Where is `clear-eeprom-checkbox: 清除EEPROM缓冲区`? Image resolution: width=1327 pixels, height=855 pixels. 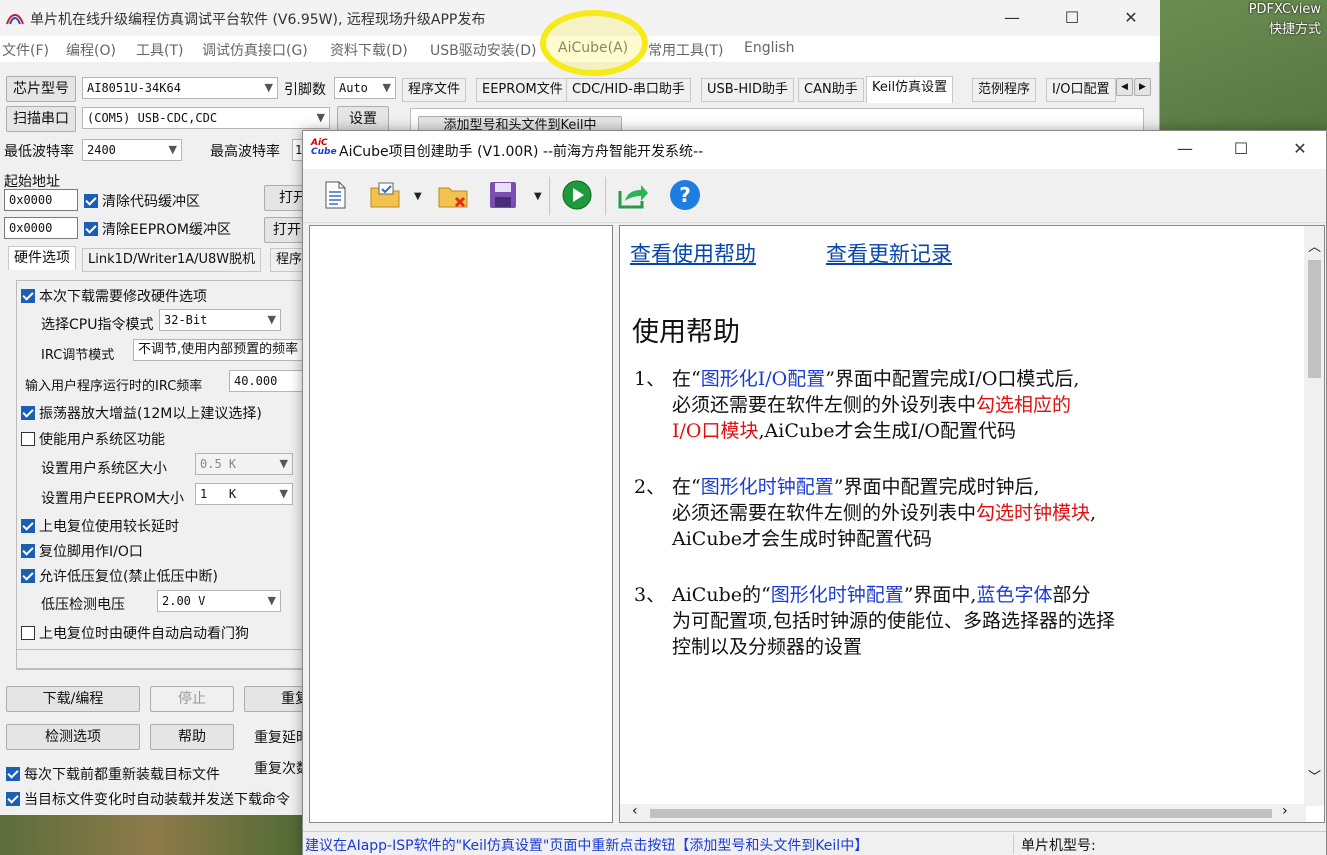
clear-eeprom-checkbox: 清除EEPROM缓冲区 is located at coordinates (157, 229).